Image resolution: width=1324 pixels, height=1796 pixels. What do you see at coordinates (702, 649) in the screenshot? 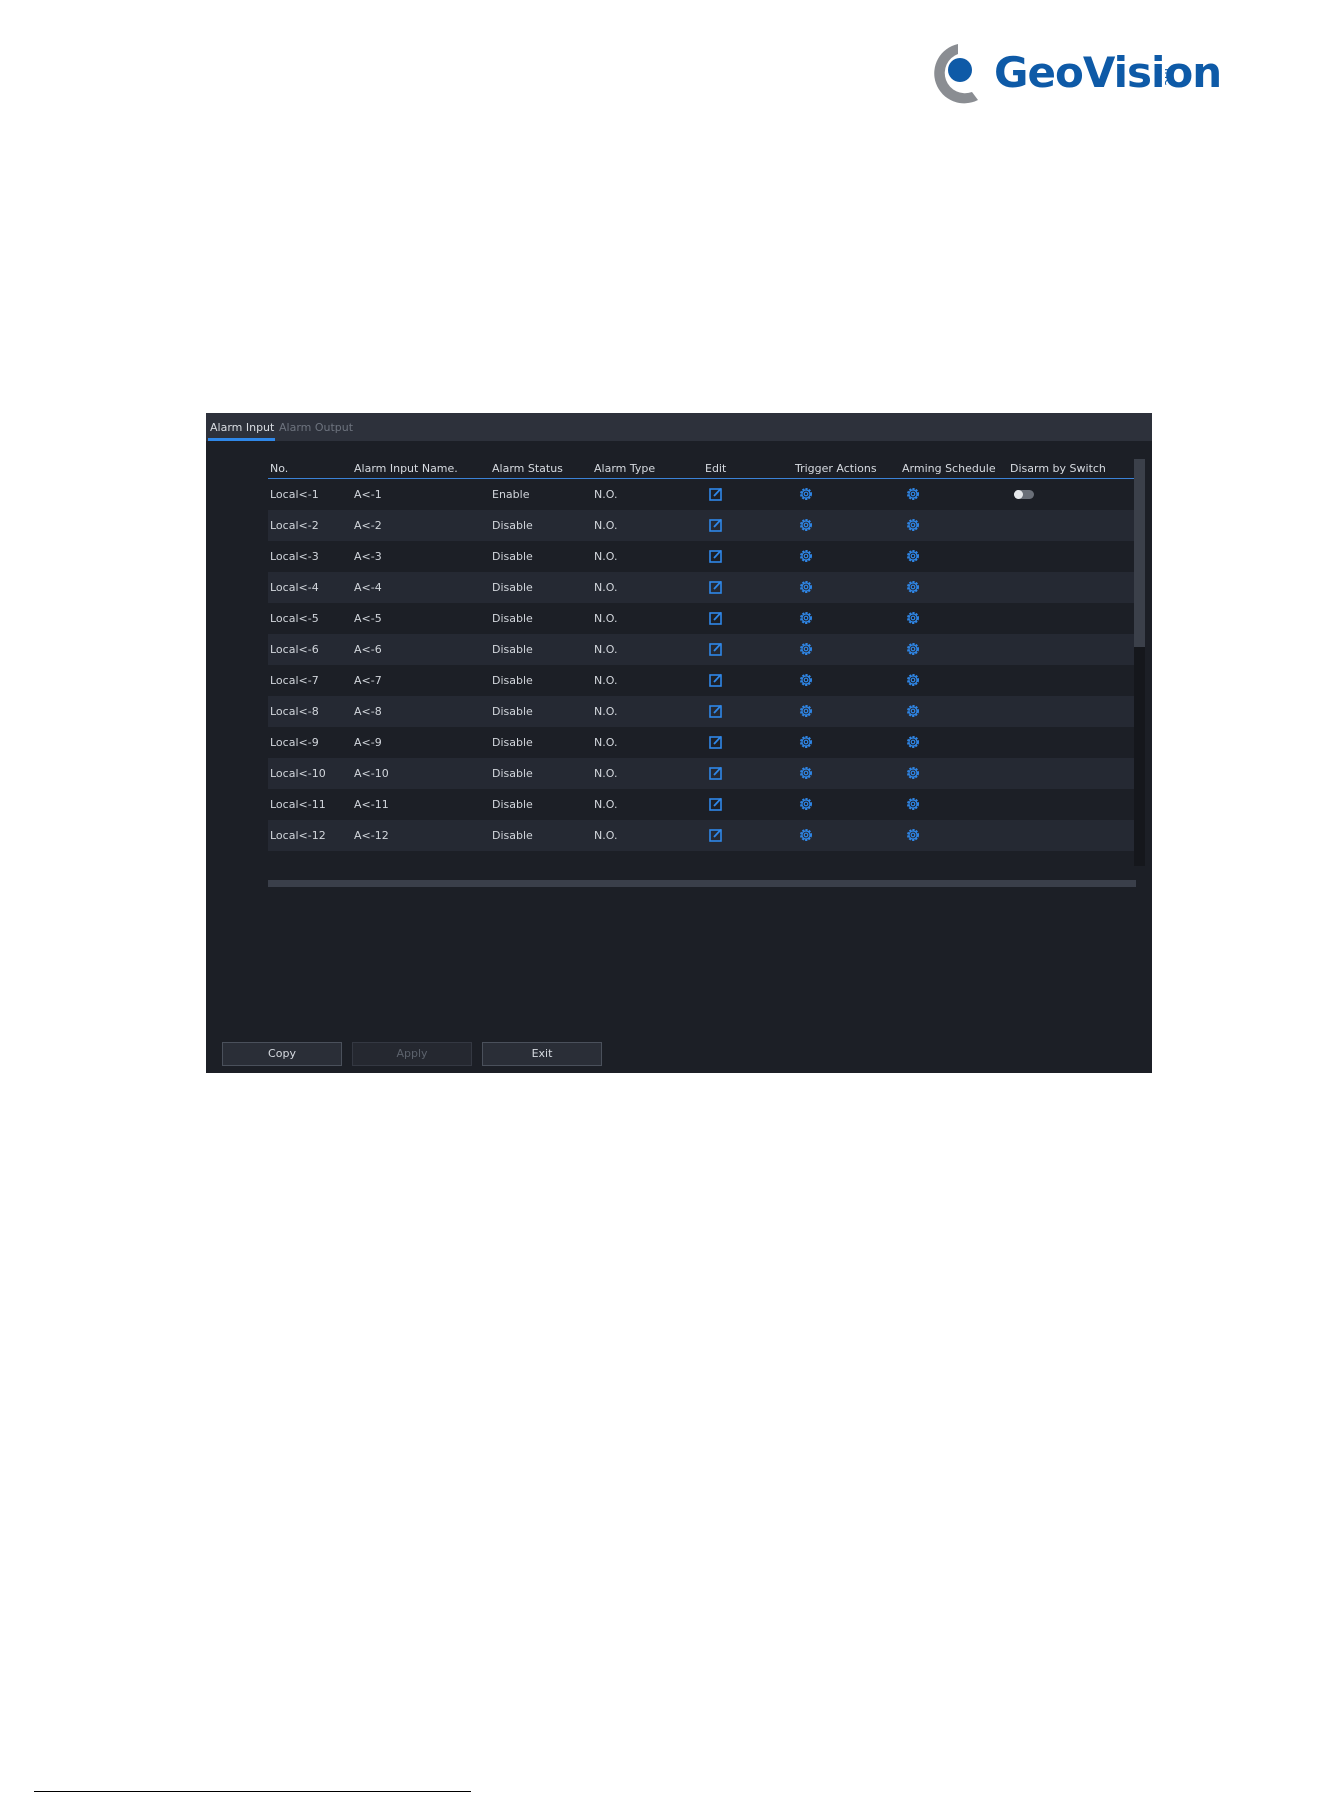
I see `table-row: Local<-6 A<-6 Disable N.O.` at bounding box center [702, 649].